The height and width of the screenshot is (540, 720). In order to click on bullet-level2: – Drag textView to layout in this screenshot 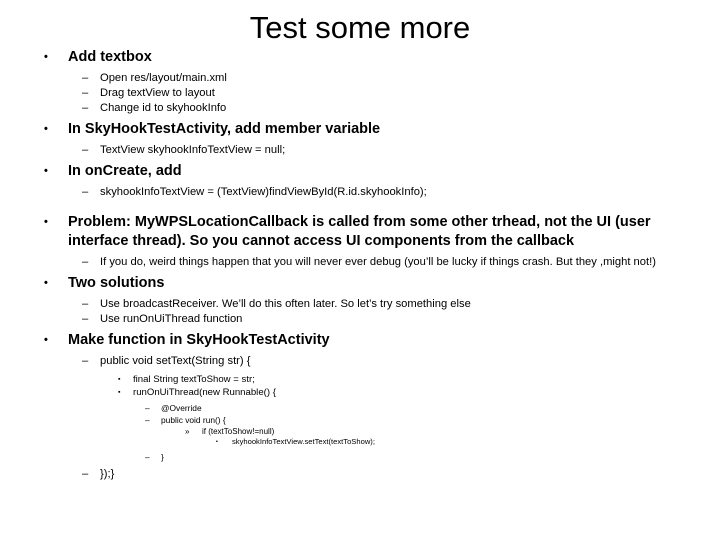, I will do `click(360, 93)`.